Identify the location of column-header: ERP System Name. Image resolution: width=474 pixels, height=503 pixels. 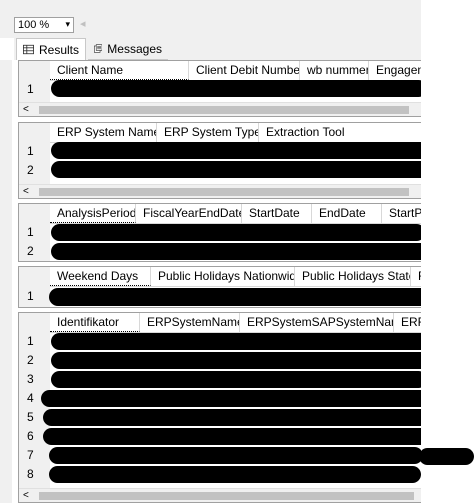
(103, 132).